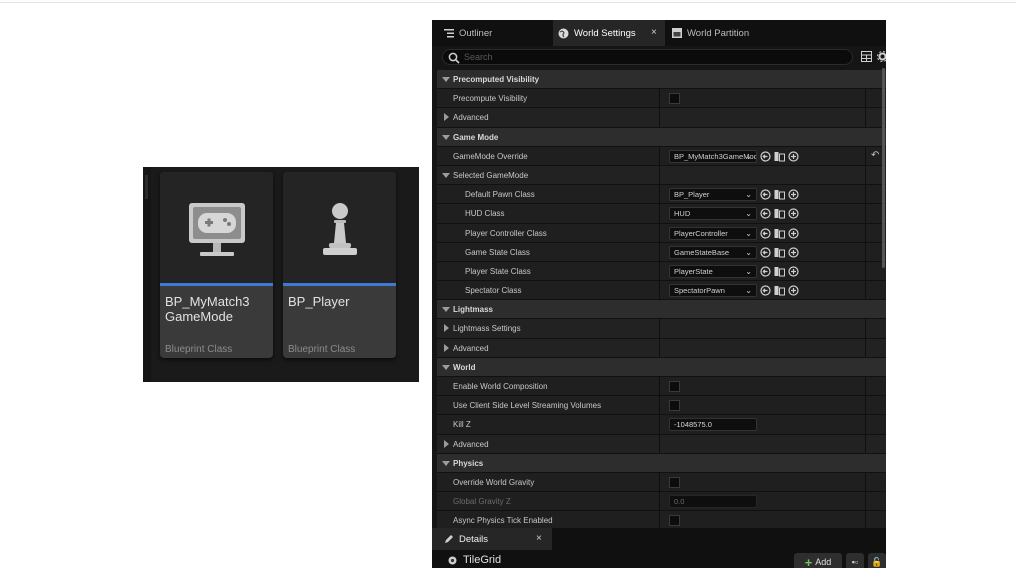 This screenshot has width=1016, height=576. What do you see at coordinates (883, 168) in the screenshot?
I see `scrollbar` at bounding box center [883, 168].